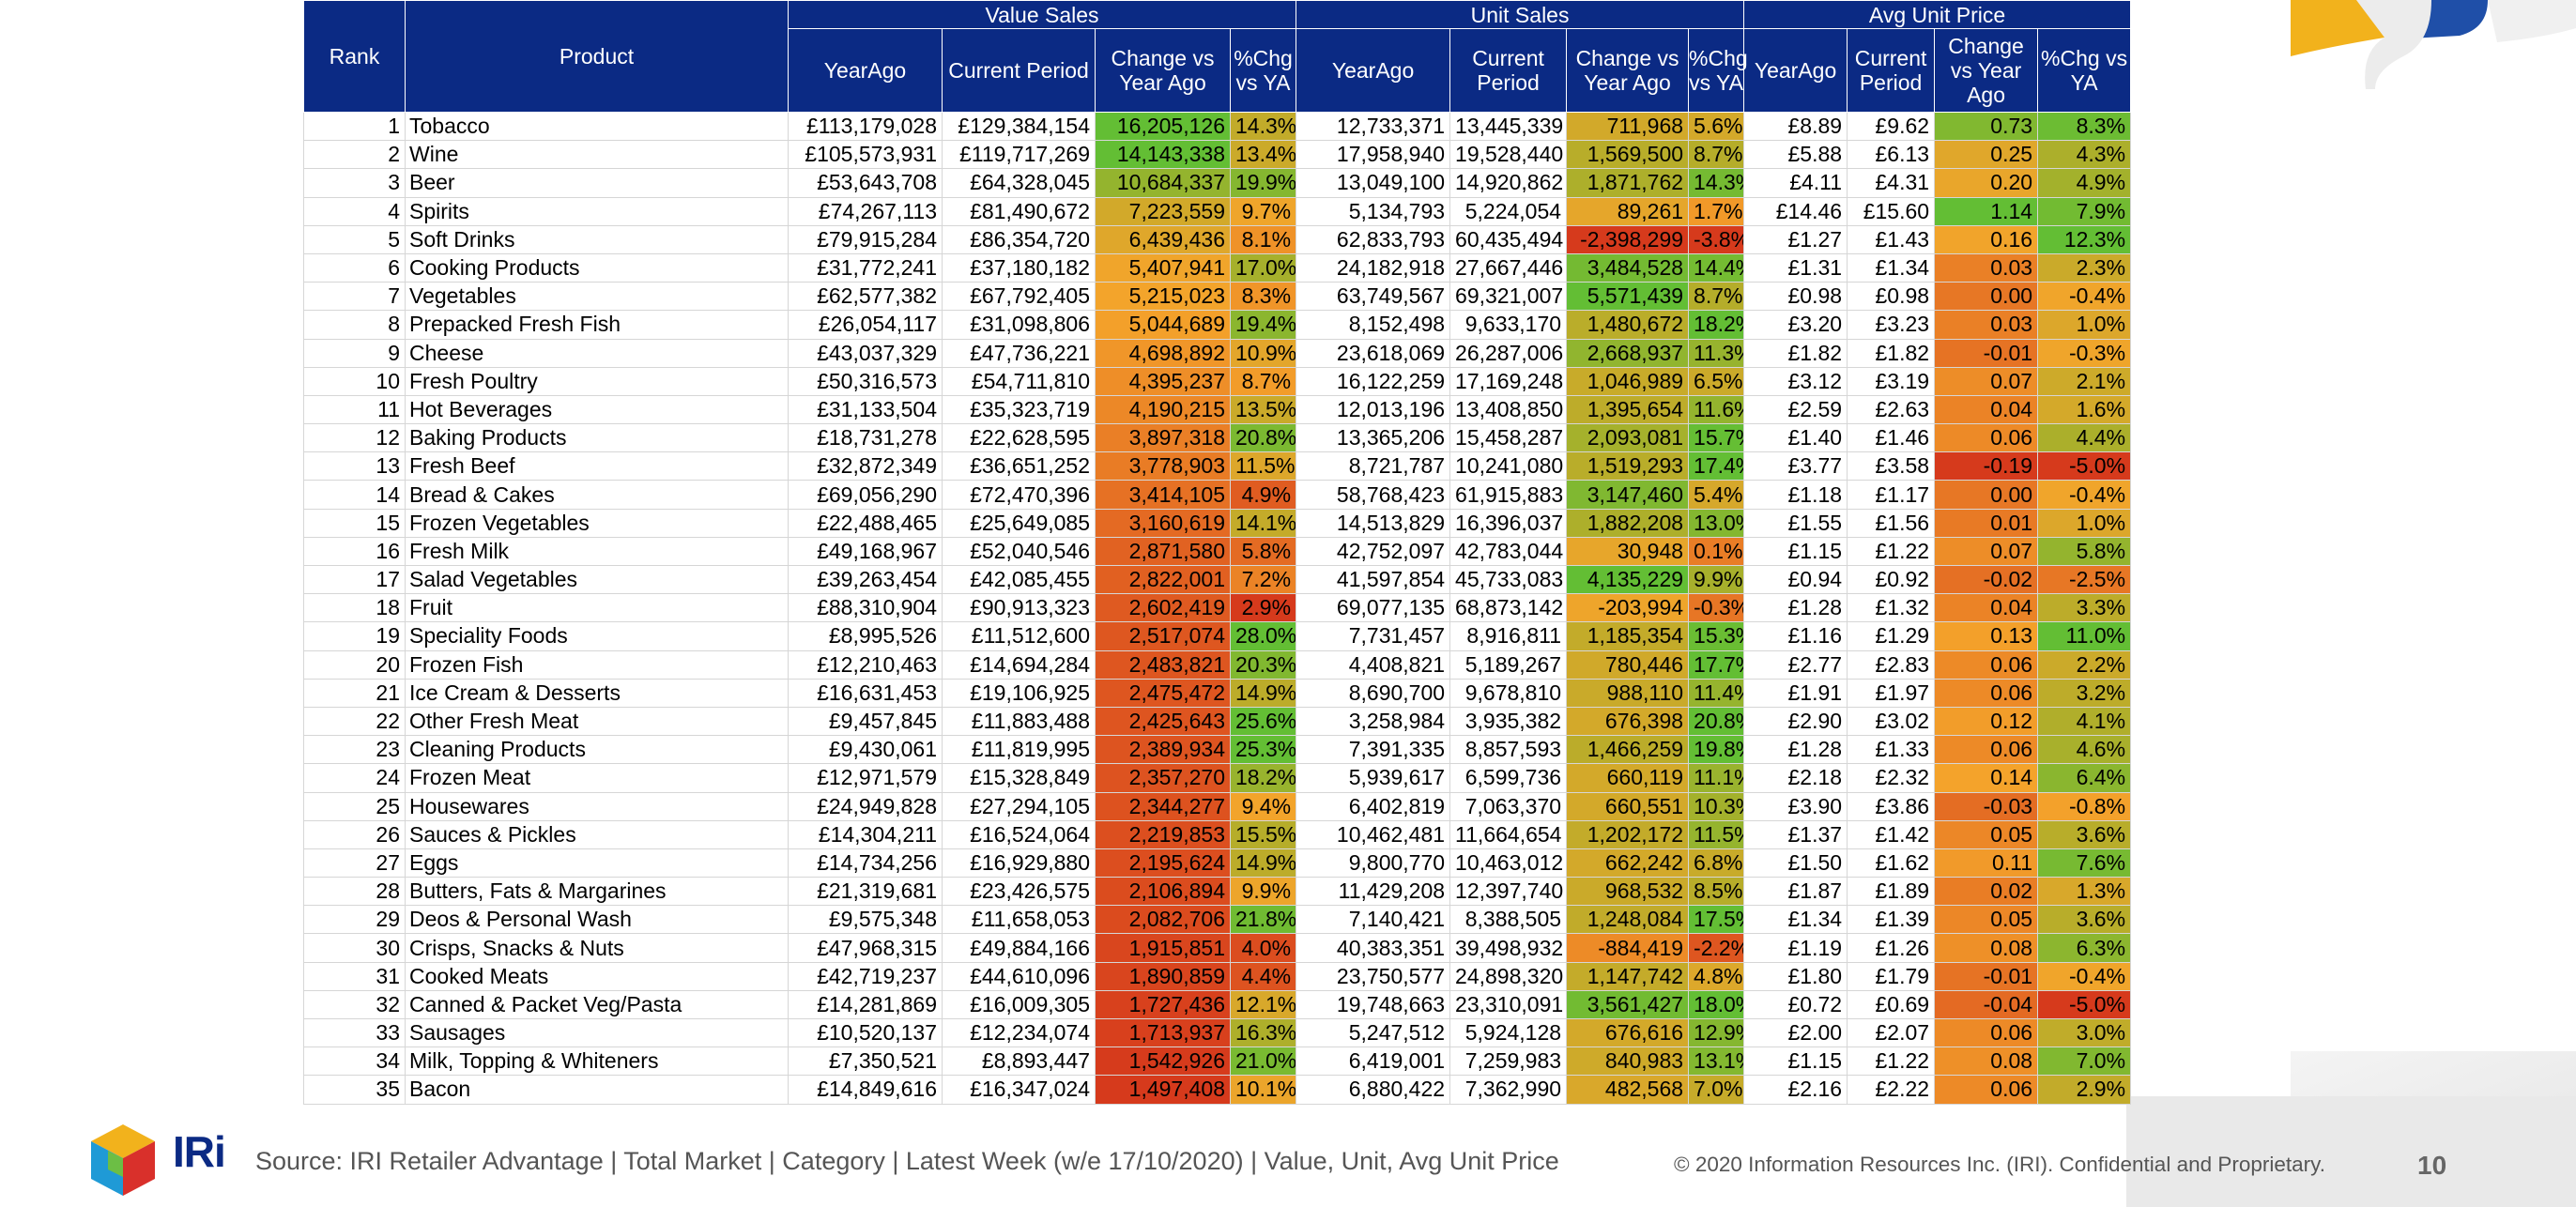 This screenshot has width=2576, height=1207. I want to click on price-pctchg-cell: 4.4%, so click(2084, 438).